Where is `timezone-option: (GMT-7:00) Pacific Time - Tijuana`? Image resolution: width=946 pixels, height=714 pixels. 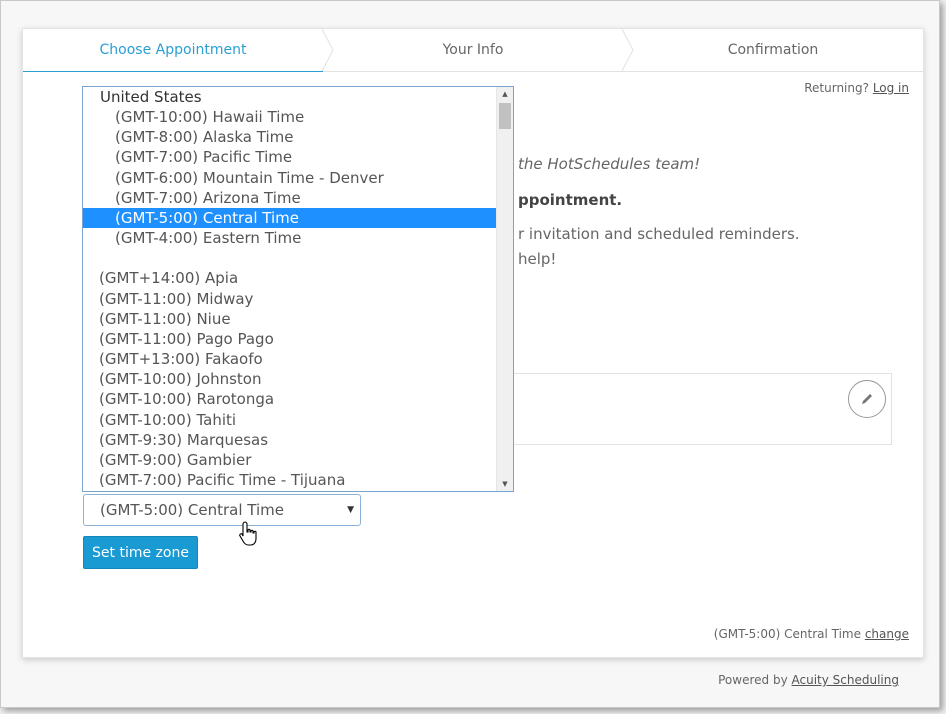 timezone-option: (GMT-7:00) Pacific Time - Tijuana is located at coordinates (290, 480).